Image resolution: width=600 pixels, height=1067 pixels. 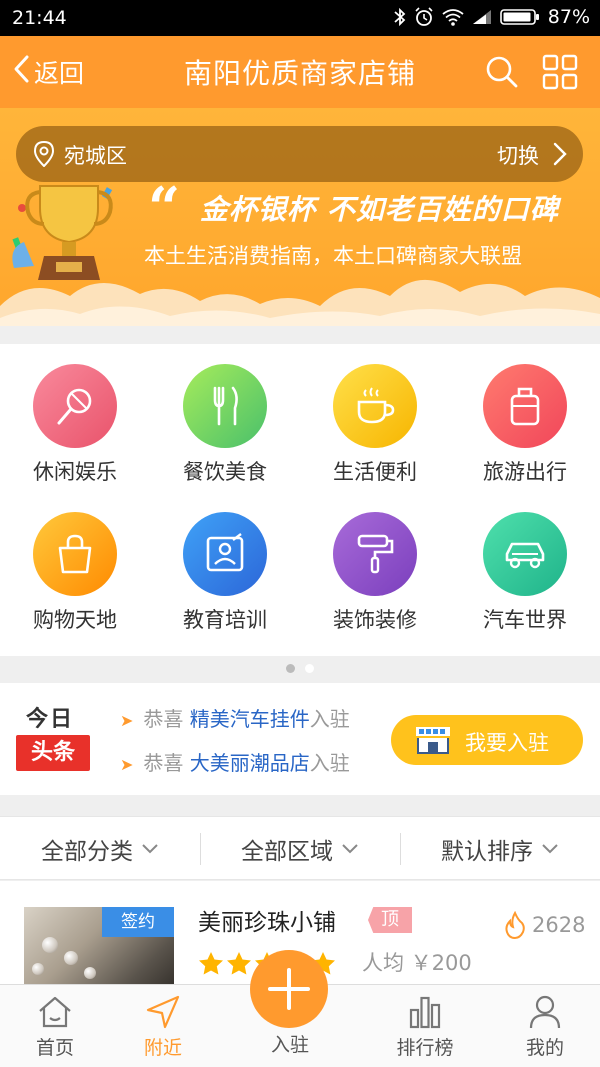 I want to click on category-leisure: 休闲娱乐, so click(x=75, y=419).